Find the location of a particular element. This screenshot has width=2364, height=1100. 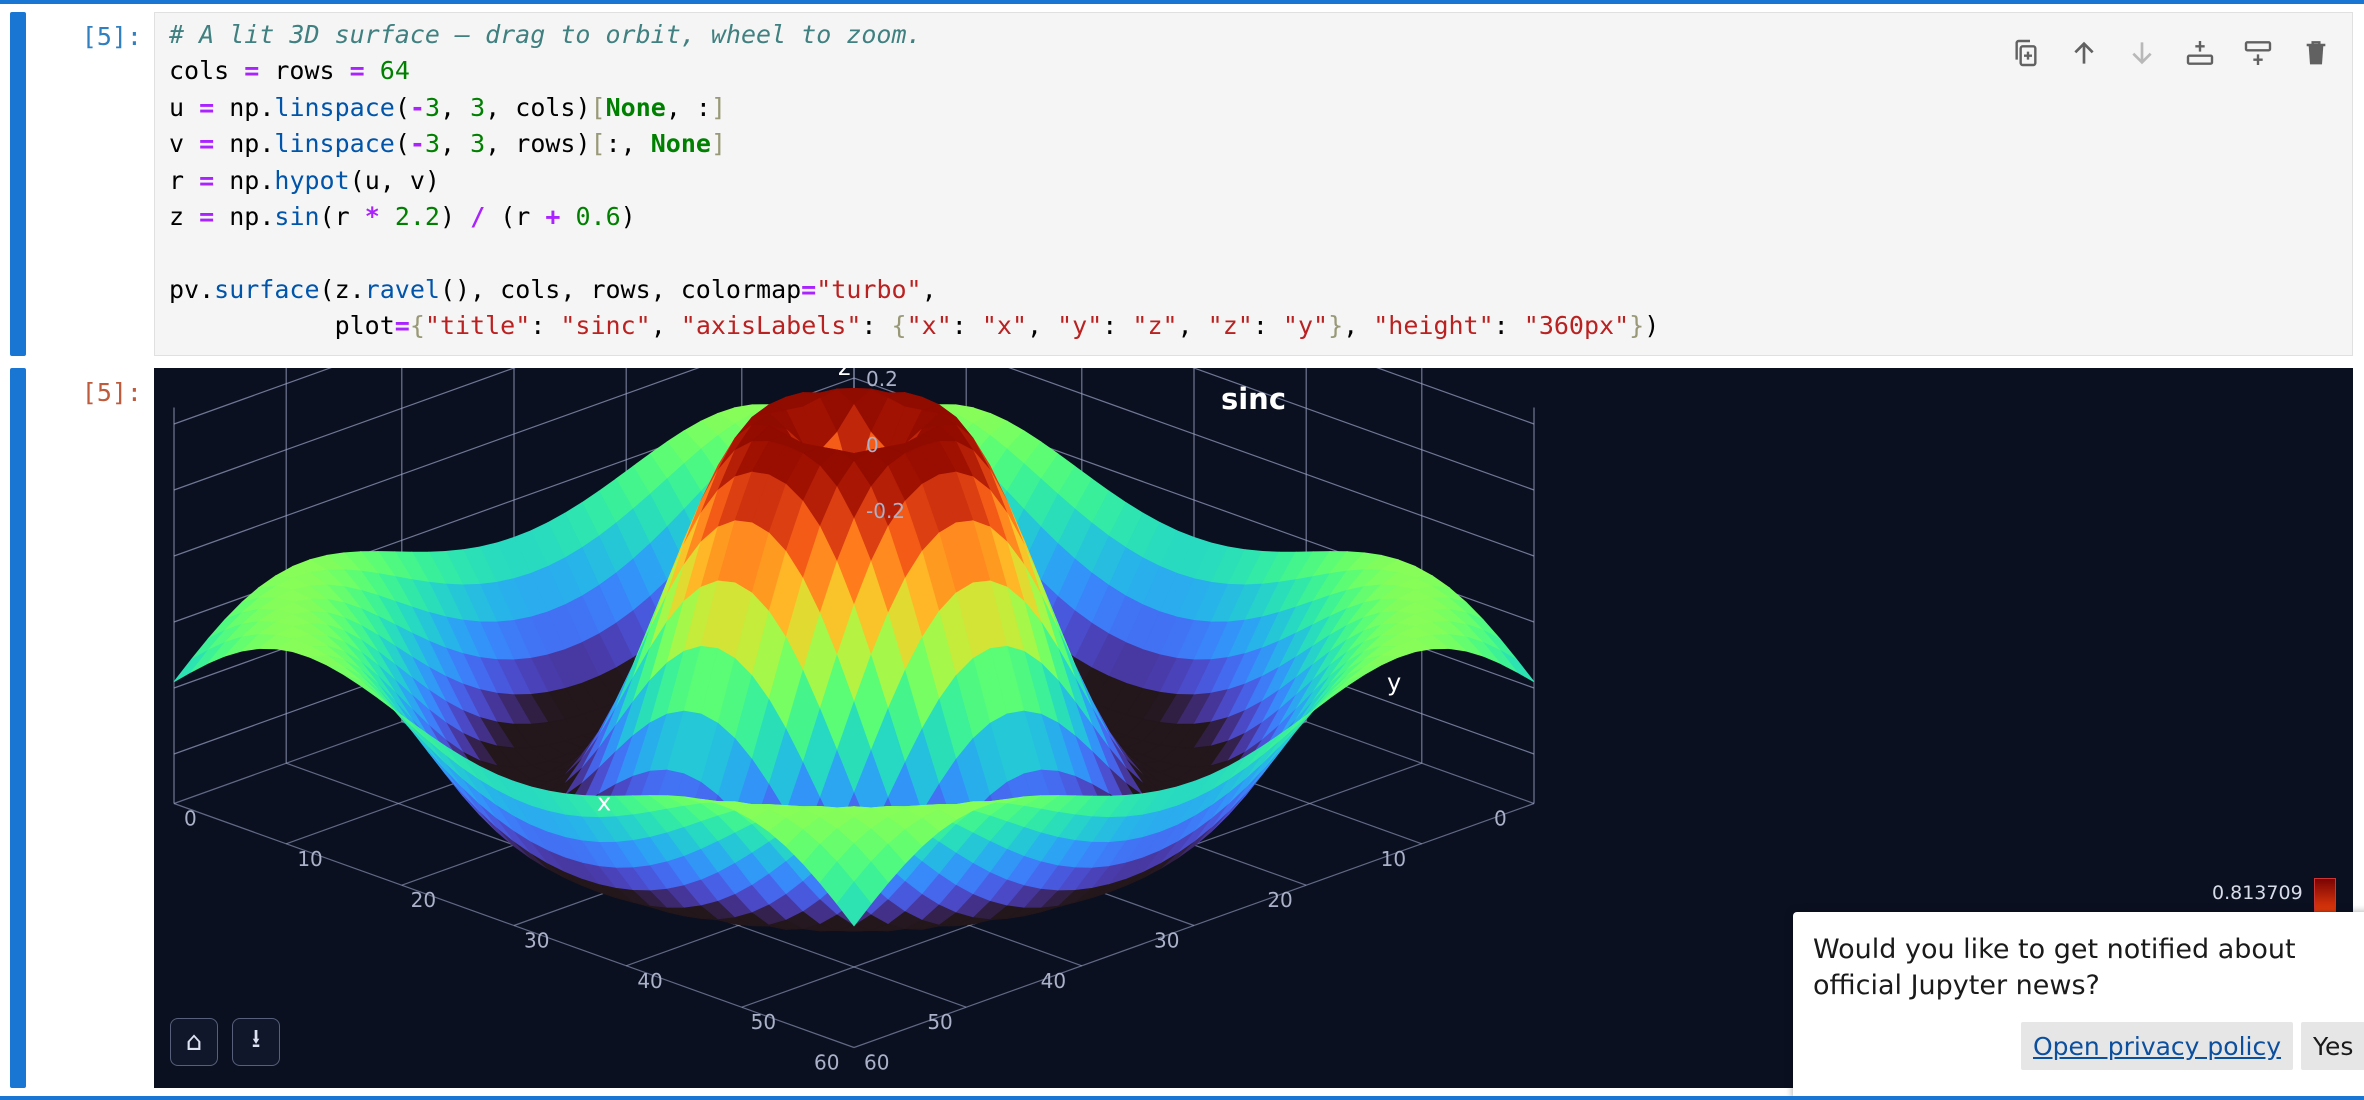

code-token: (u, v) is located at coordinates (394, 180).